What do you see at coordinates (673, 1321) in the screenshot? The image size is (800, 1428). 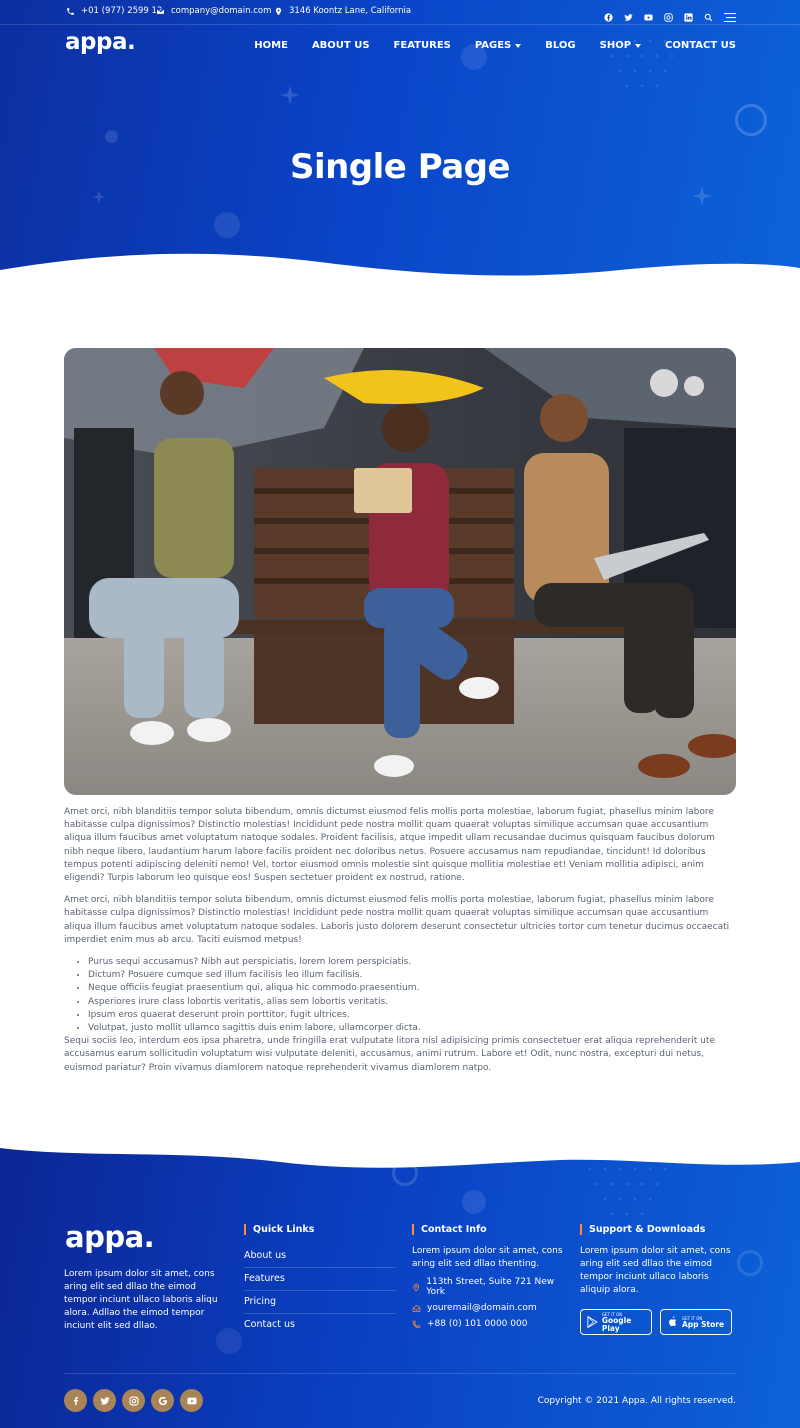 I see `apple-icon` at bounding box center [673, 1321].